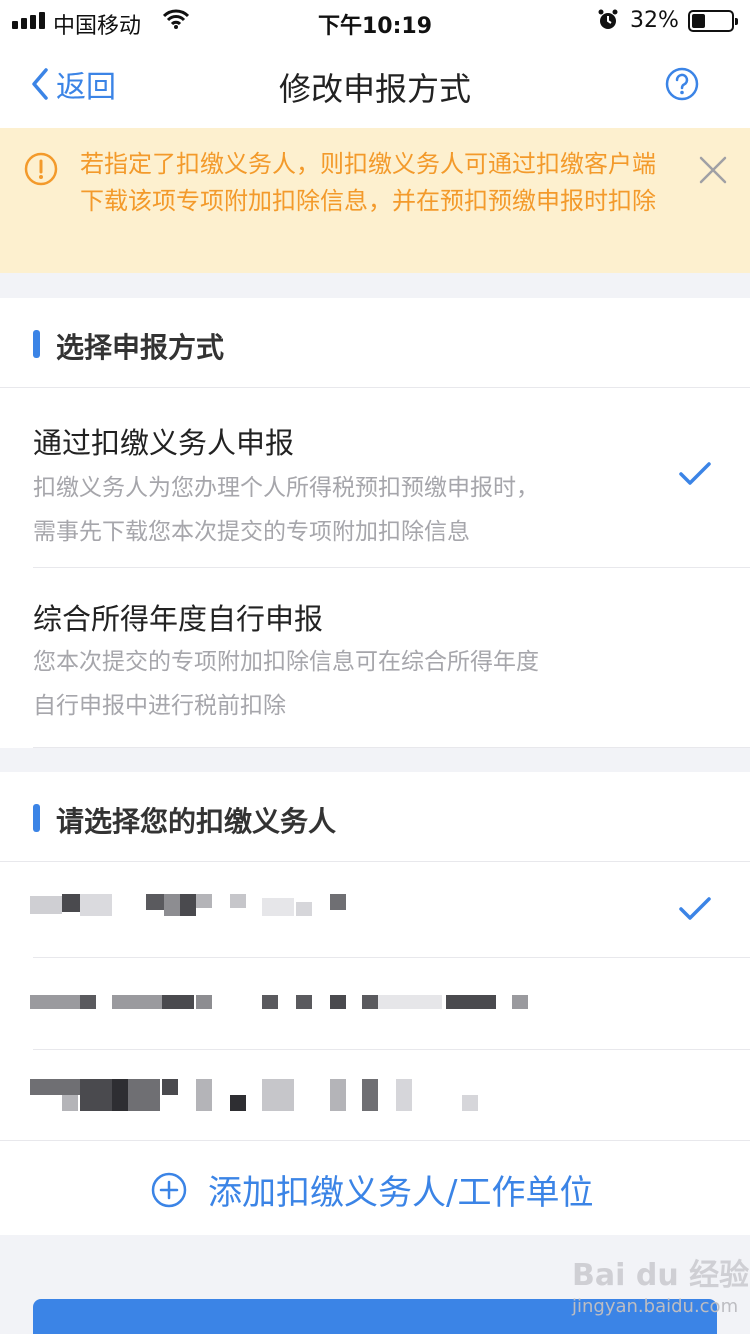 This screenshot has height=1334, width=750. Describe the element at coordinates (608, 23) in the screenshot. I see `alarm-icon` at that location.